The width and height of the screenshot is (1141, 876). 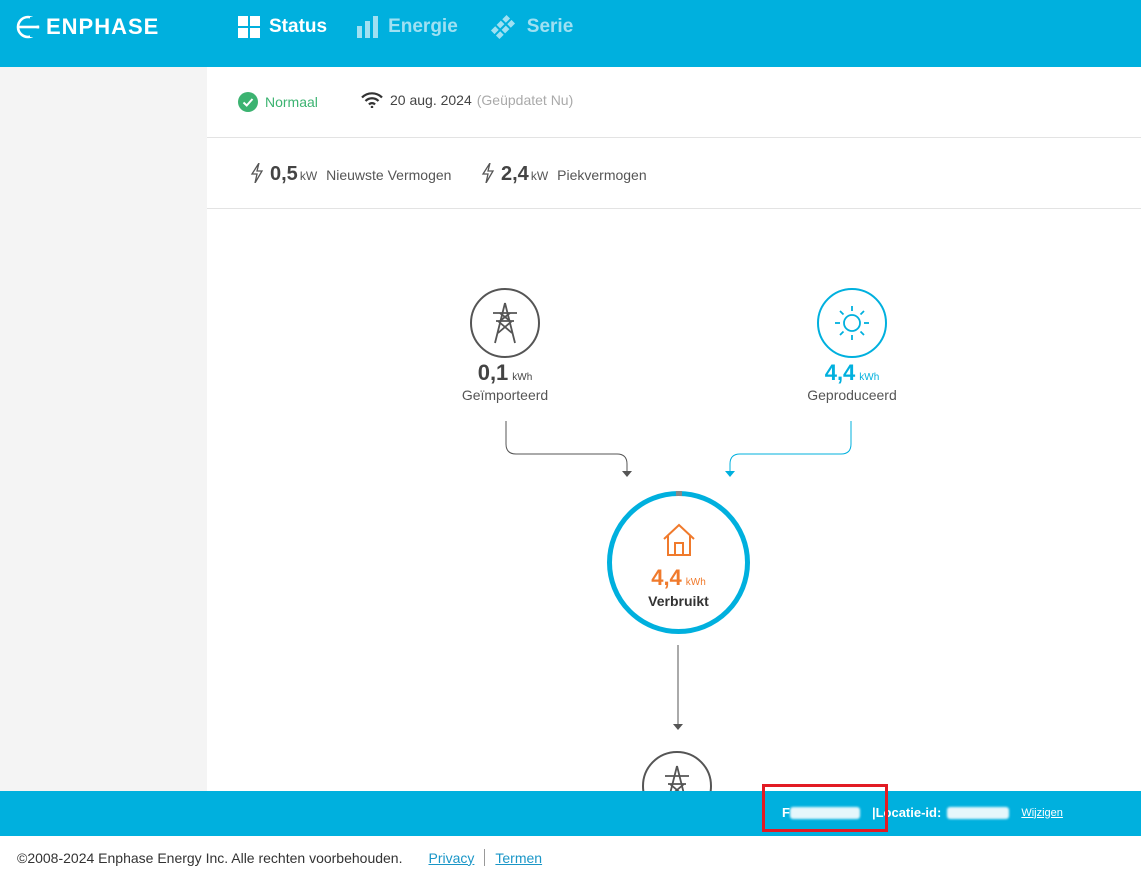 What do you see at coordinates (103, 429) in the screenshot?
I see `sidebar` at bounding box center [103, 429].